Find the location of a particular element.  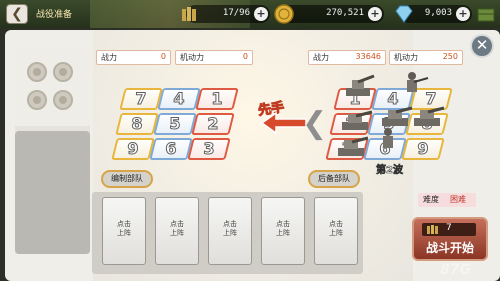

back-button: ❮ is located at coordinates (17, 14).